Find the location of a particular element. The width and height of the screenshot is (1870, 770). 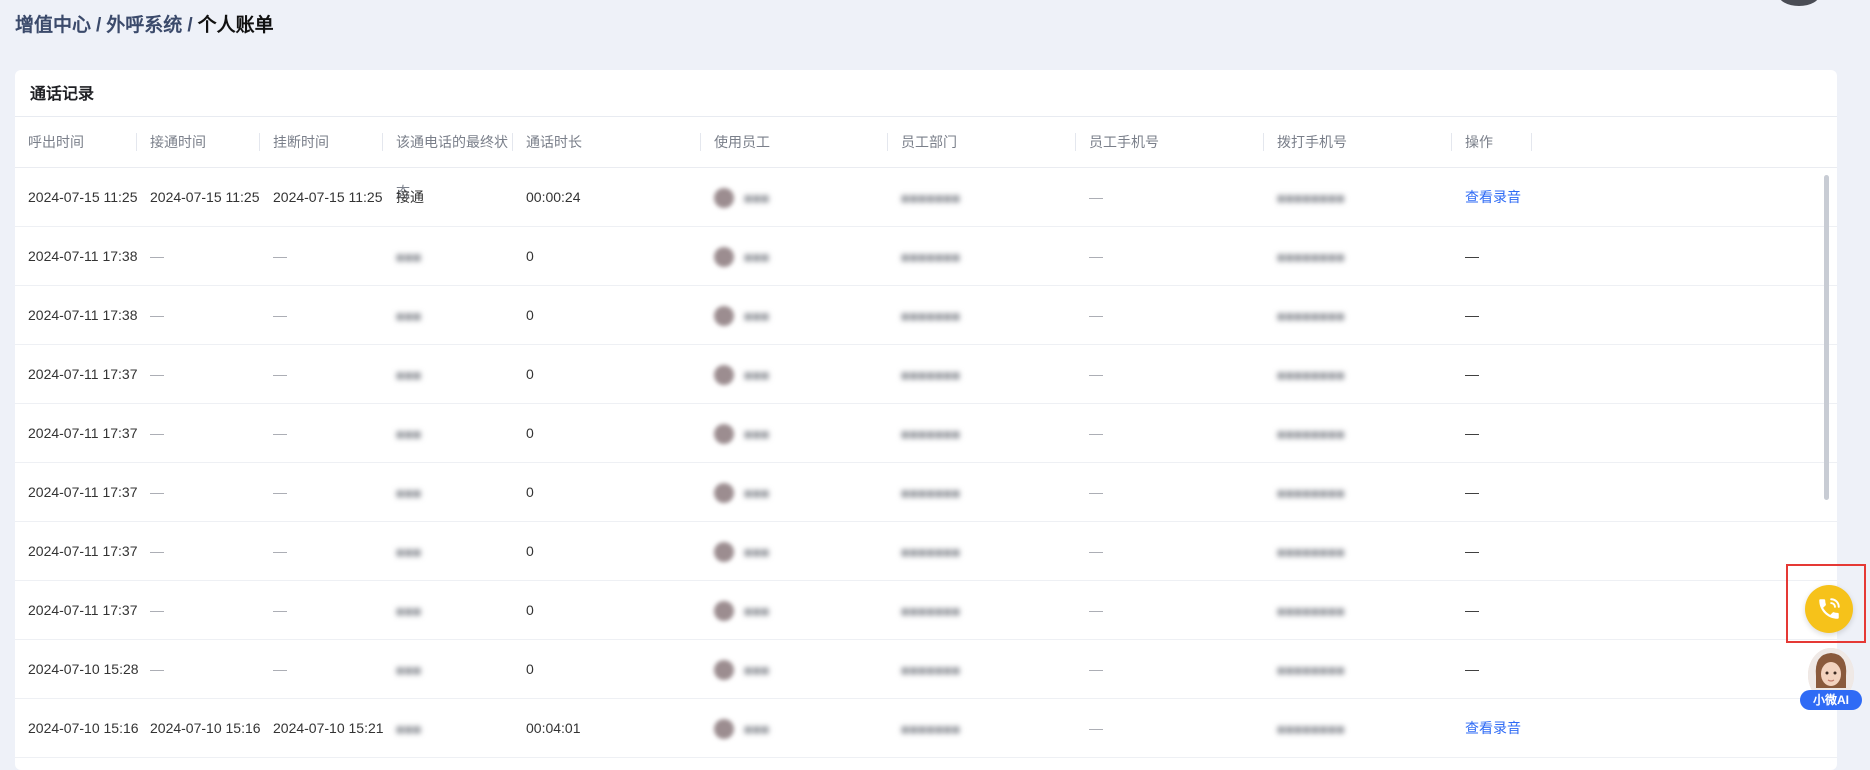

column-header: 呼出时间 is located at coordinates (82, 142).